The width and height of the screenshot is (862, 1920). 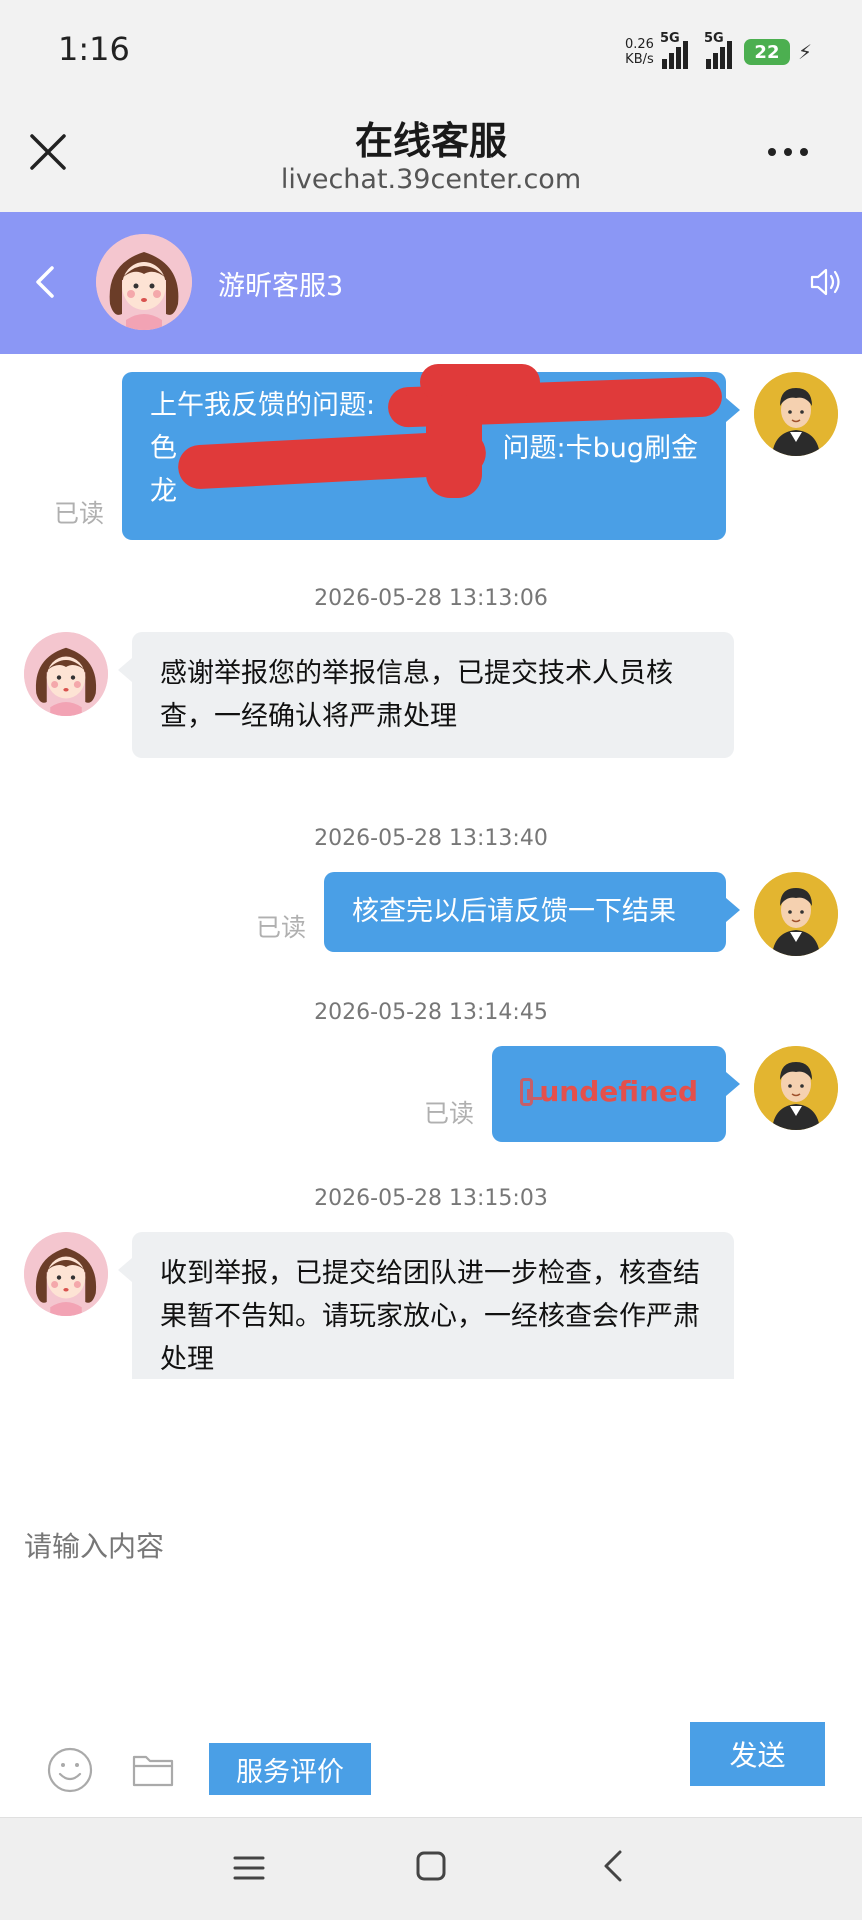 I want to click on battery-icon: 22, so click(x=766, y=52).